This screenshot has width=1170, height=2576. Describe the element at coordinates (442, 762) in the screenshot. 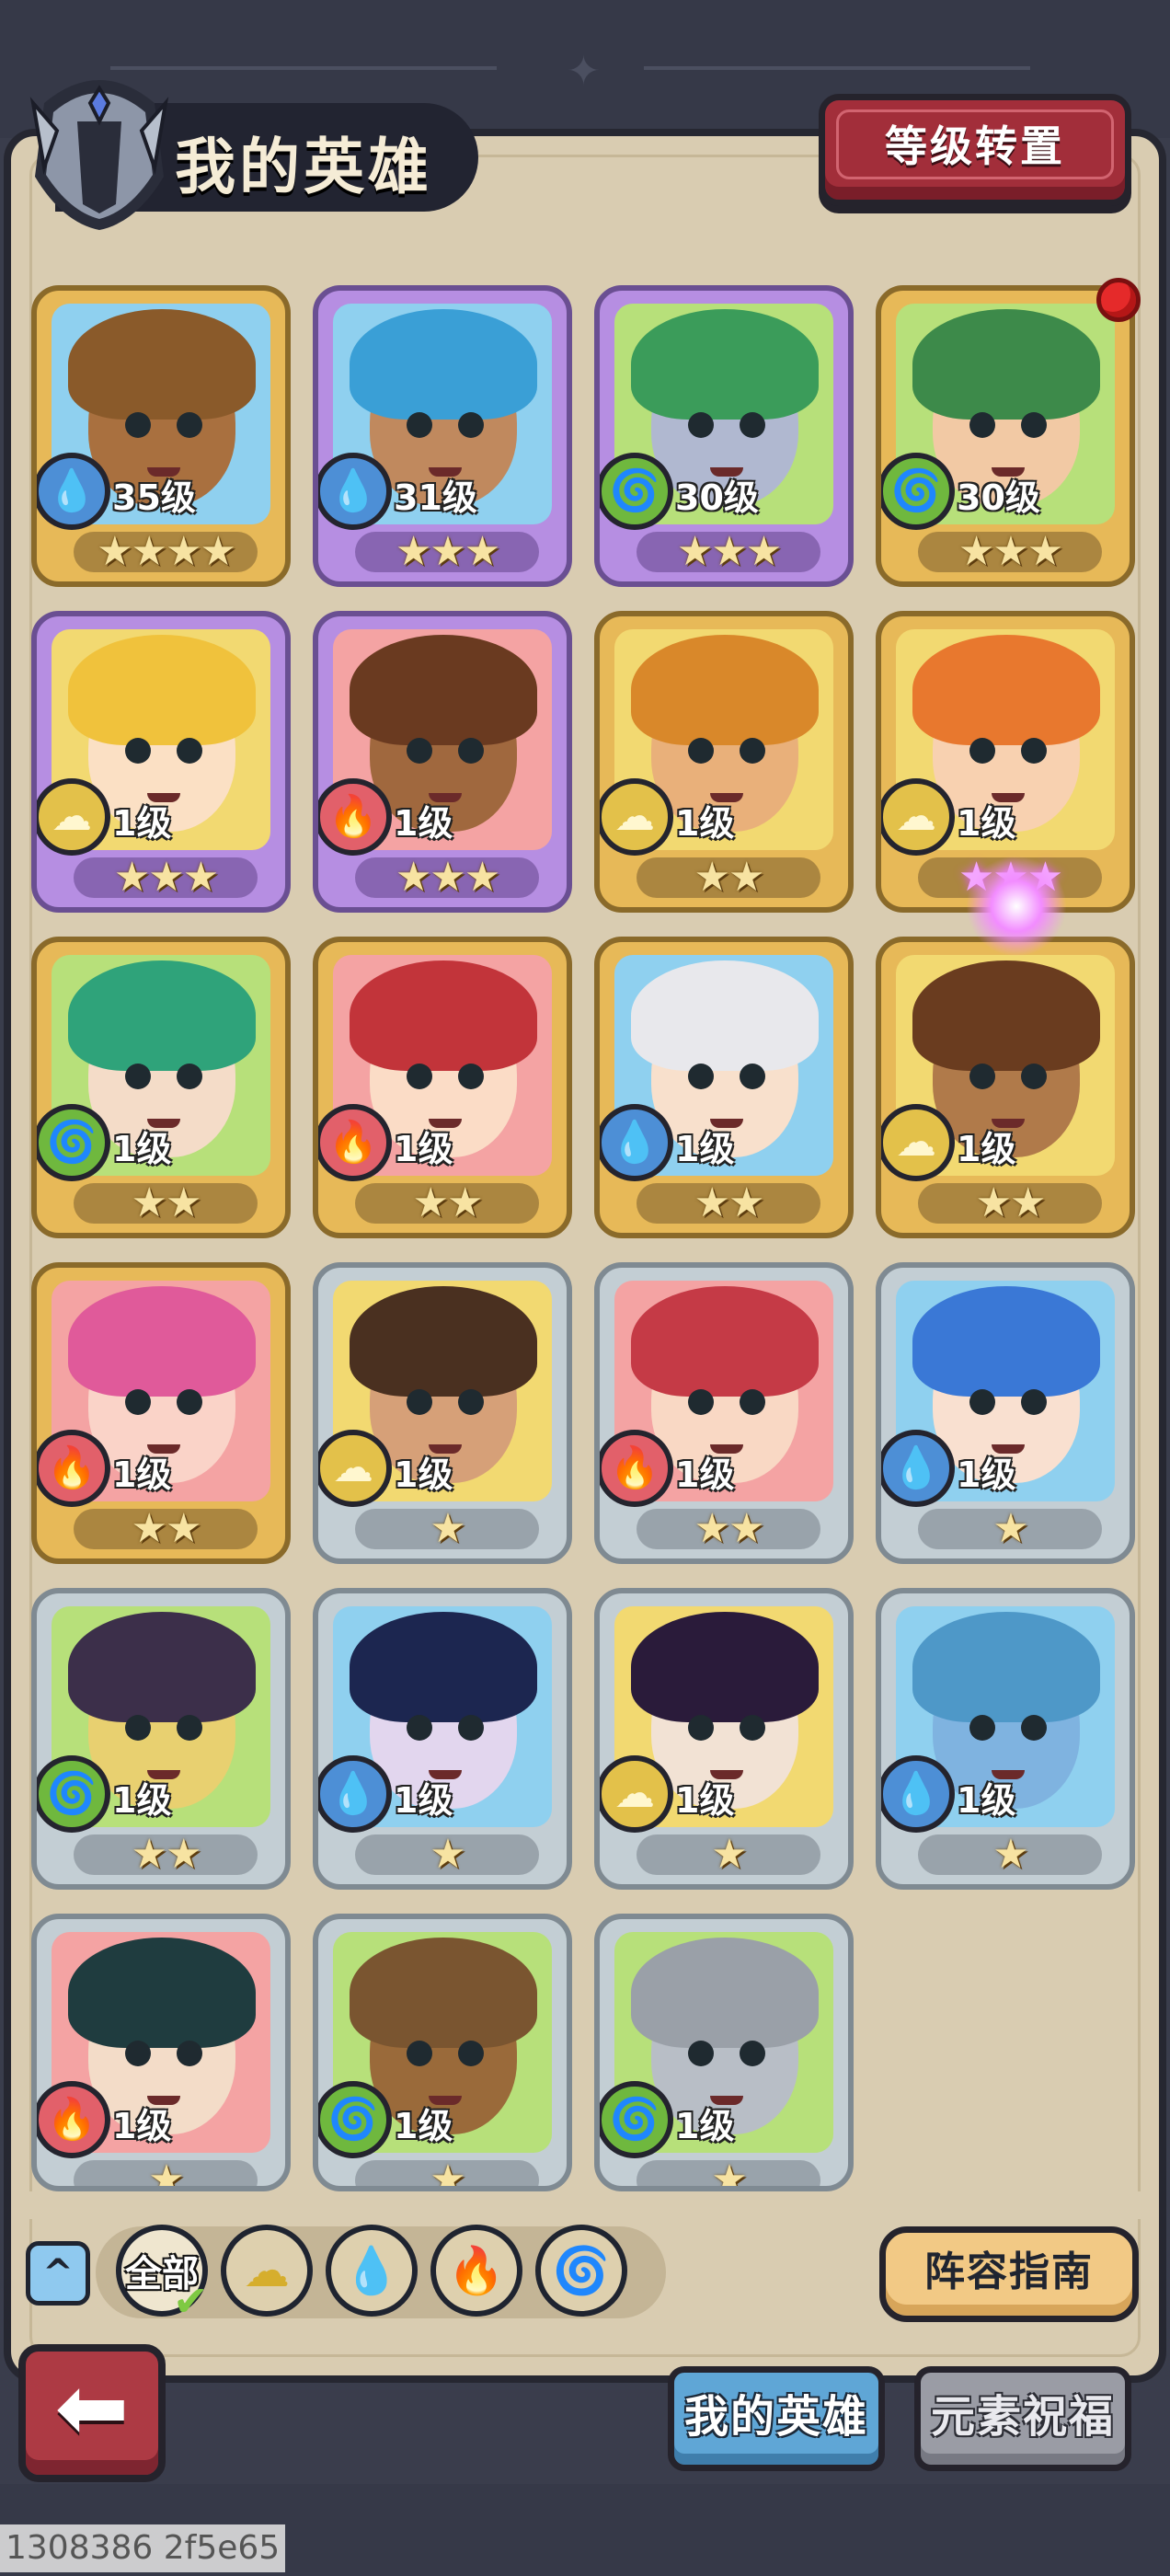

I see `hero-card: 🔥 1级 ★★★` at that location.